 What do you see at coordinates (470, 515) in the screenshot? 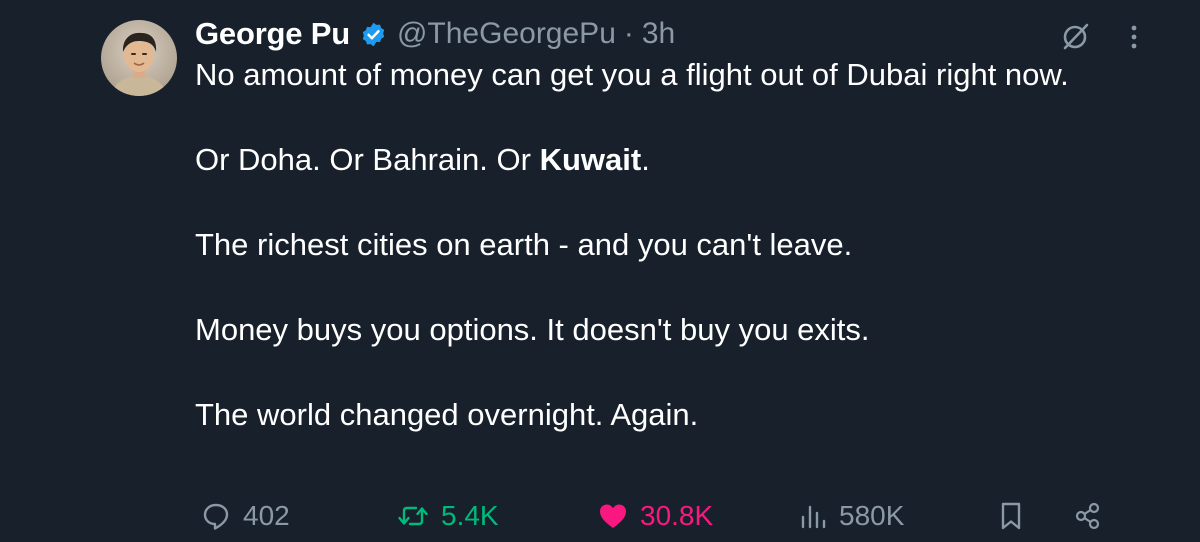
I see `repost-count: 5.4K` at bounding box center [470, 515].